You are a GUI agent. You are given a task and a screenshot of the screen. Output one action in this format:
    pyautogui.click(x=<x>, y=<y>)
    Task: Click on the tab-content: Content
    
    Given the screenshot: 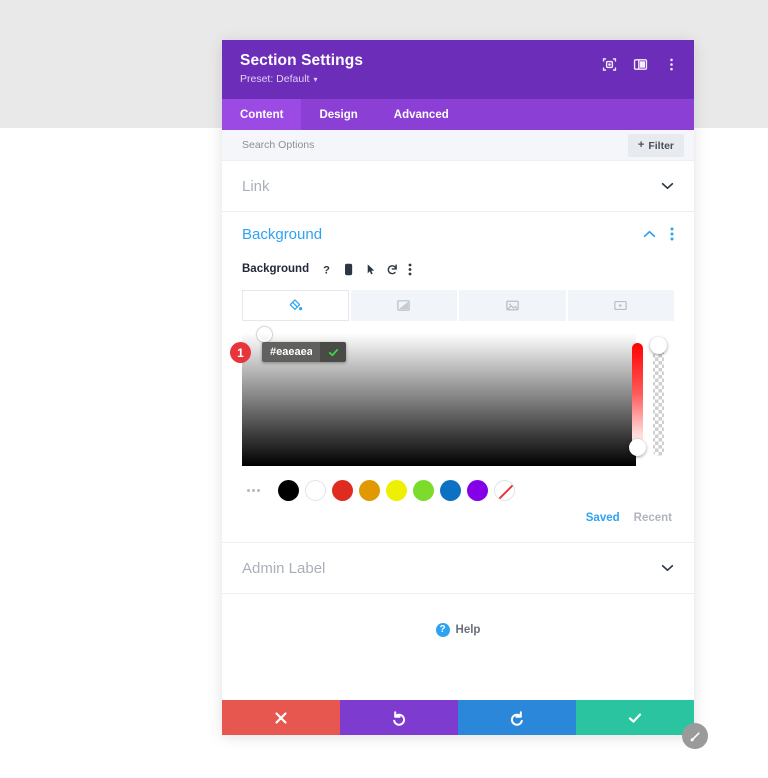 What is the action you would take?
    pyautogui.click(x=262, y=114)
    